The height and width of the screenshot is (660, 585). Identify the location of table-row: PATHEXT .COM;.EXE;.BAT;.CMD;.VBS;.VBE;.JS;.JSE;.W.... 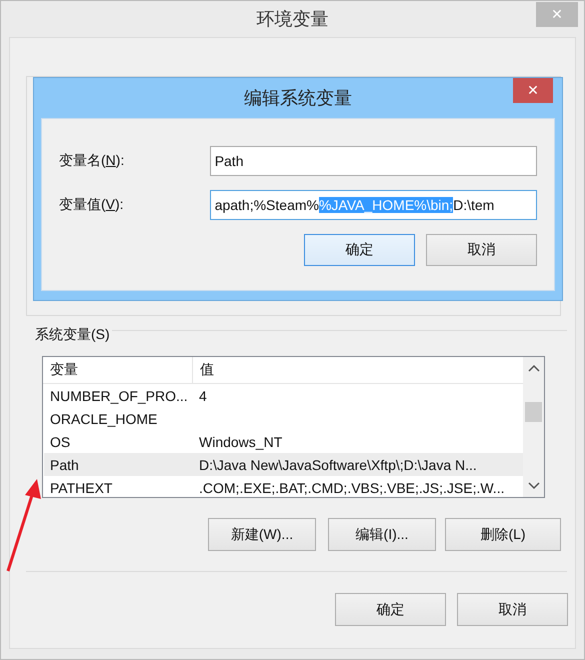
(283, 486).